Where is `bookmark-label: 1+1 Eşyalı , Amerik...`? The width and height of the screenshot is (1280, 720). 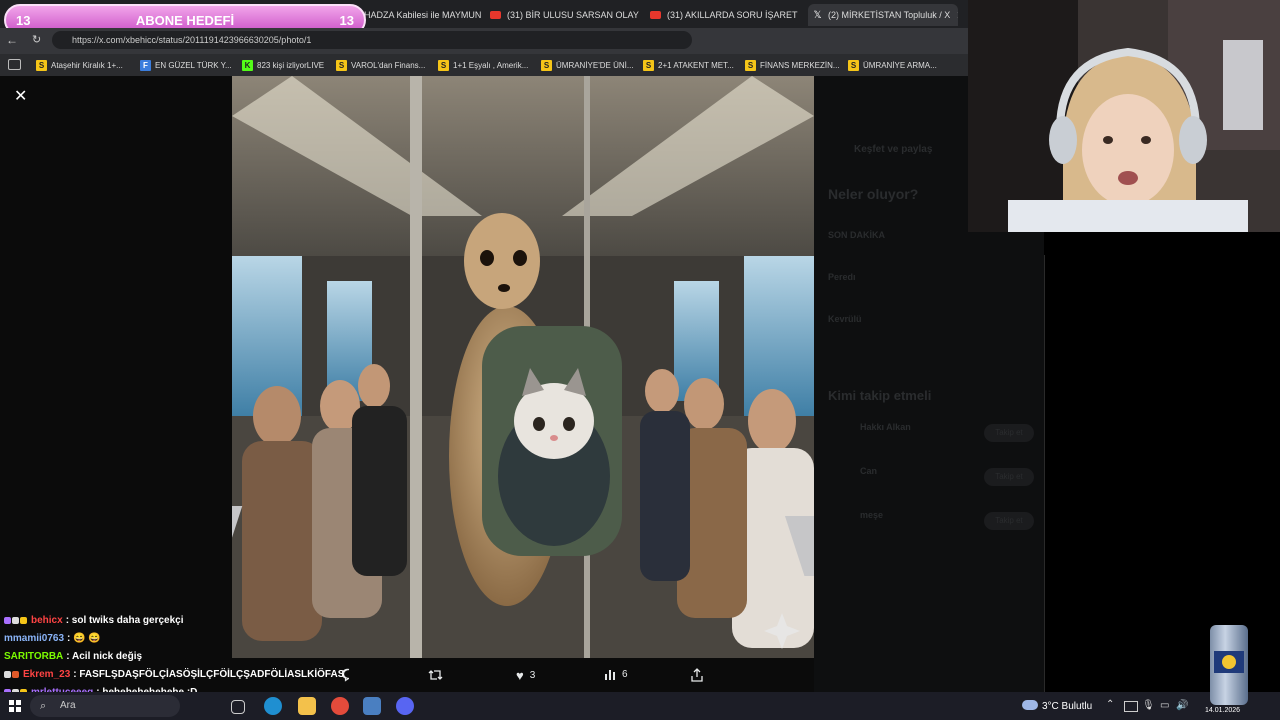 bookmark-label: 1+1 Eşyalı , Amerik... is located at coordinates (491, 65).